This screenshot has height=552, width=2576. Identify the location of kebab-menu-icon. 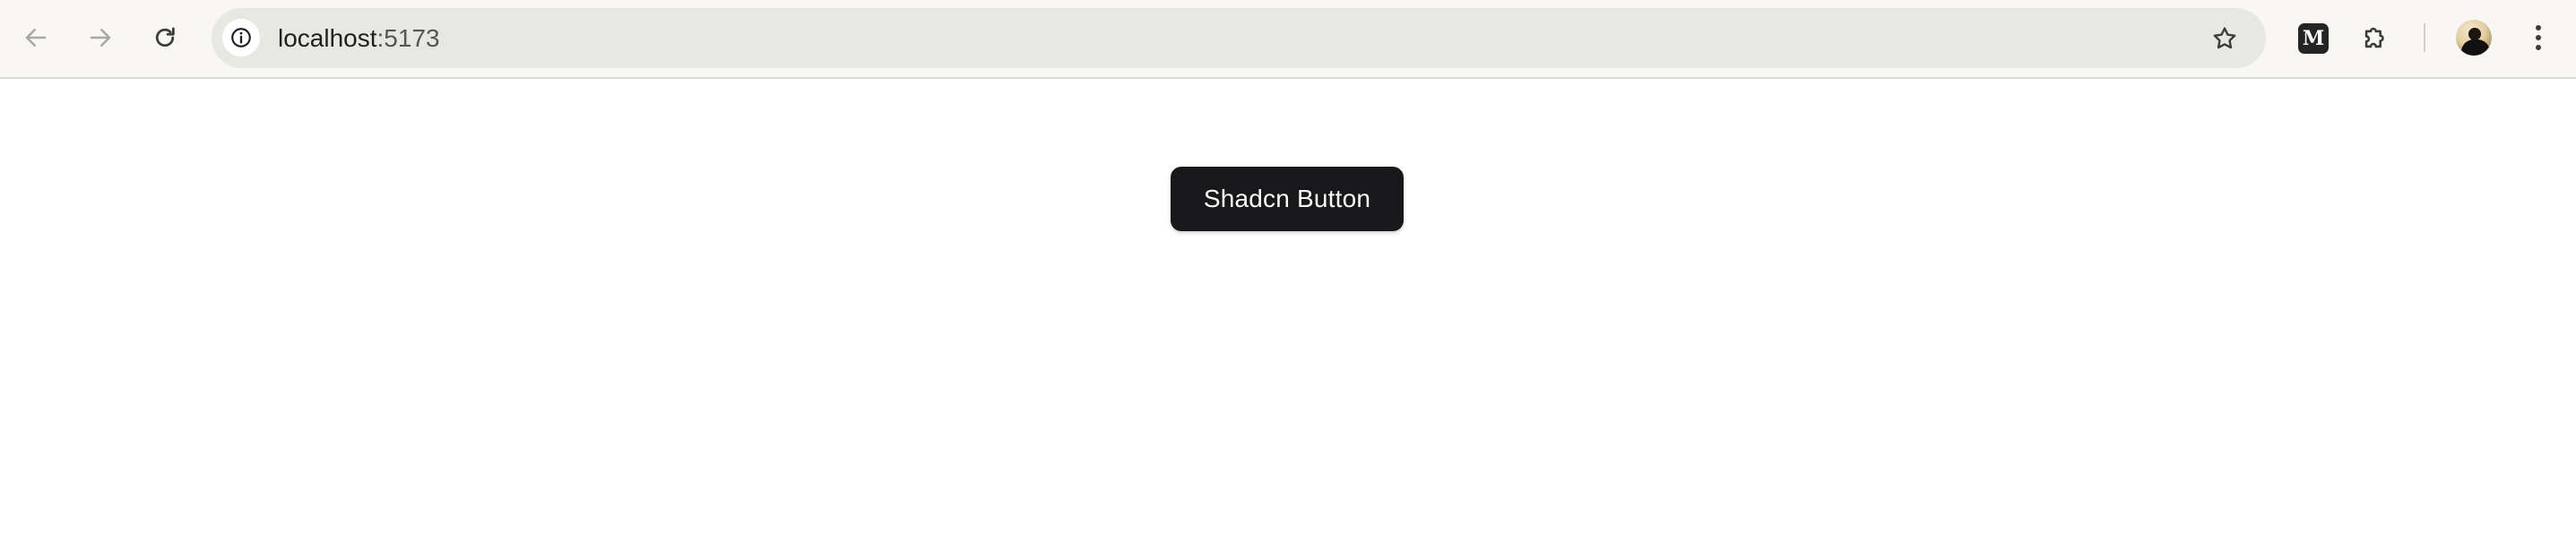
(2538, 28).